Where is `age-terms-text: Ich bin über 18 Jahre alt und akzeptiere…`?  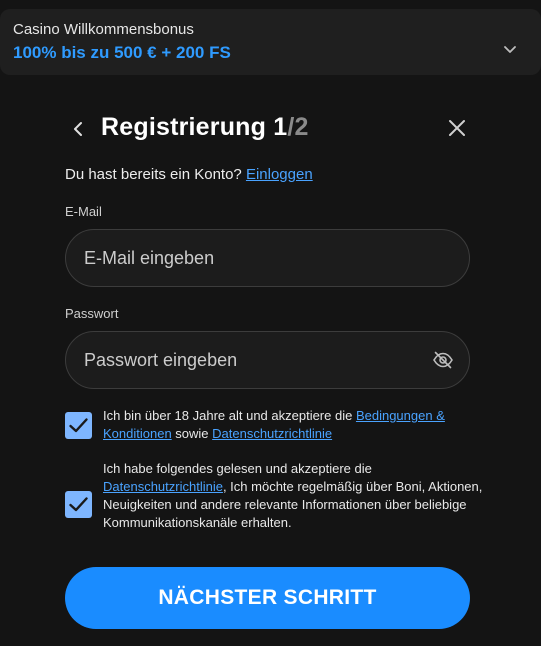
age-terms-text: Ich bin über 18 Jahre alt und akzeptiere… is located at coordinates (293, 425).